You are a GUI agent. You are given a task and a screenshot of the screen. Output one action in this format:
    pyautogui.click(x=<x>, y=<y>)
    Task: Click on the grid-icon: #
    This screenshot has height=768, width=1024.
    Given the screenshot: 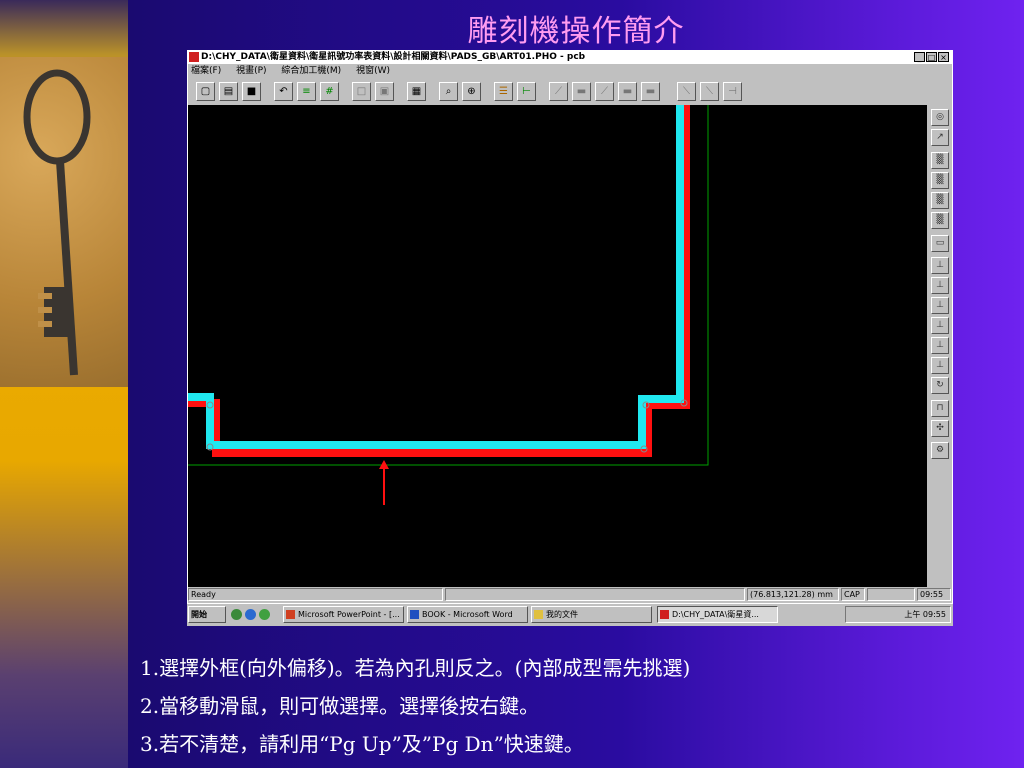 What is the action you would take?
    pyautogui.click(x=329, y=91)
    